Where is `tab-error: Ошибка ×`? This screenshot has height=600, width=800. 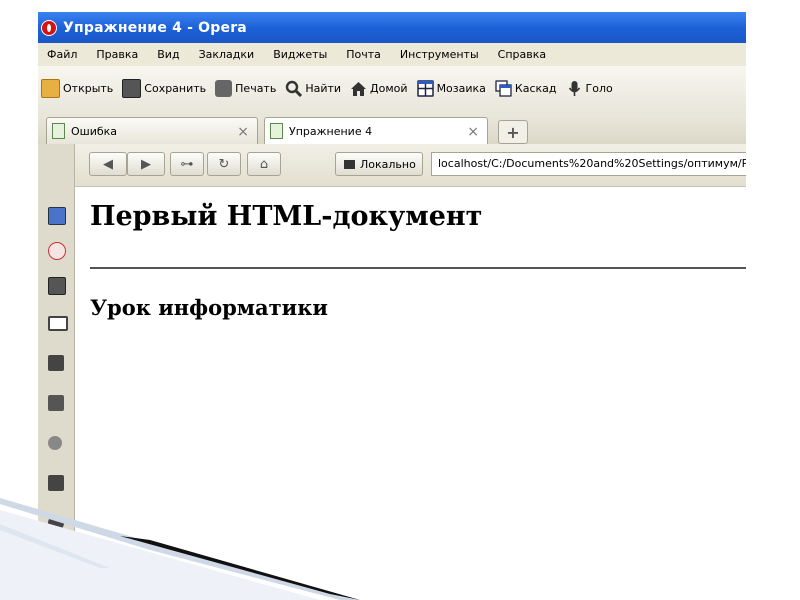 tab-error: Ошибка × is located at coordinates (152, 130).